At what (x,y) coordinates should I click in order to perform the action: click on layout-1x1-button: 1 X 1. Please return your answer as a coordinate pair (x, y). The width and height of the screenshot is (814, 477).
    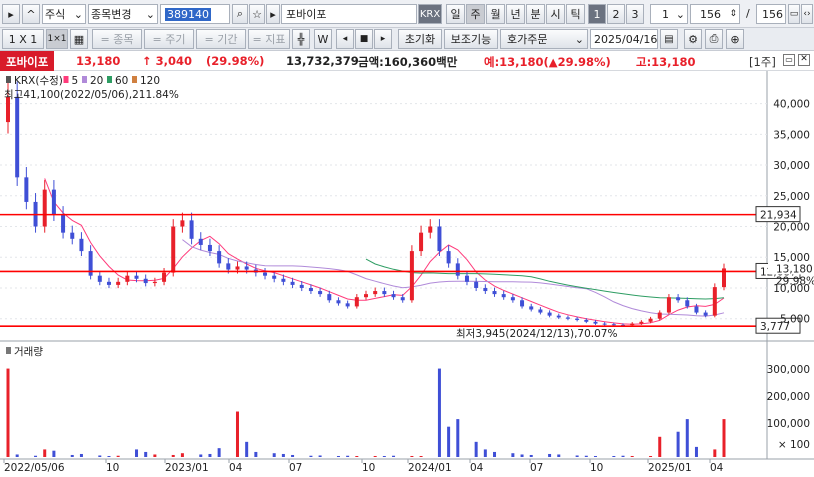
    Looking at the image, I should click on (23, 39).